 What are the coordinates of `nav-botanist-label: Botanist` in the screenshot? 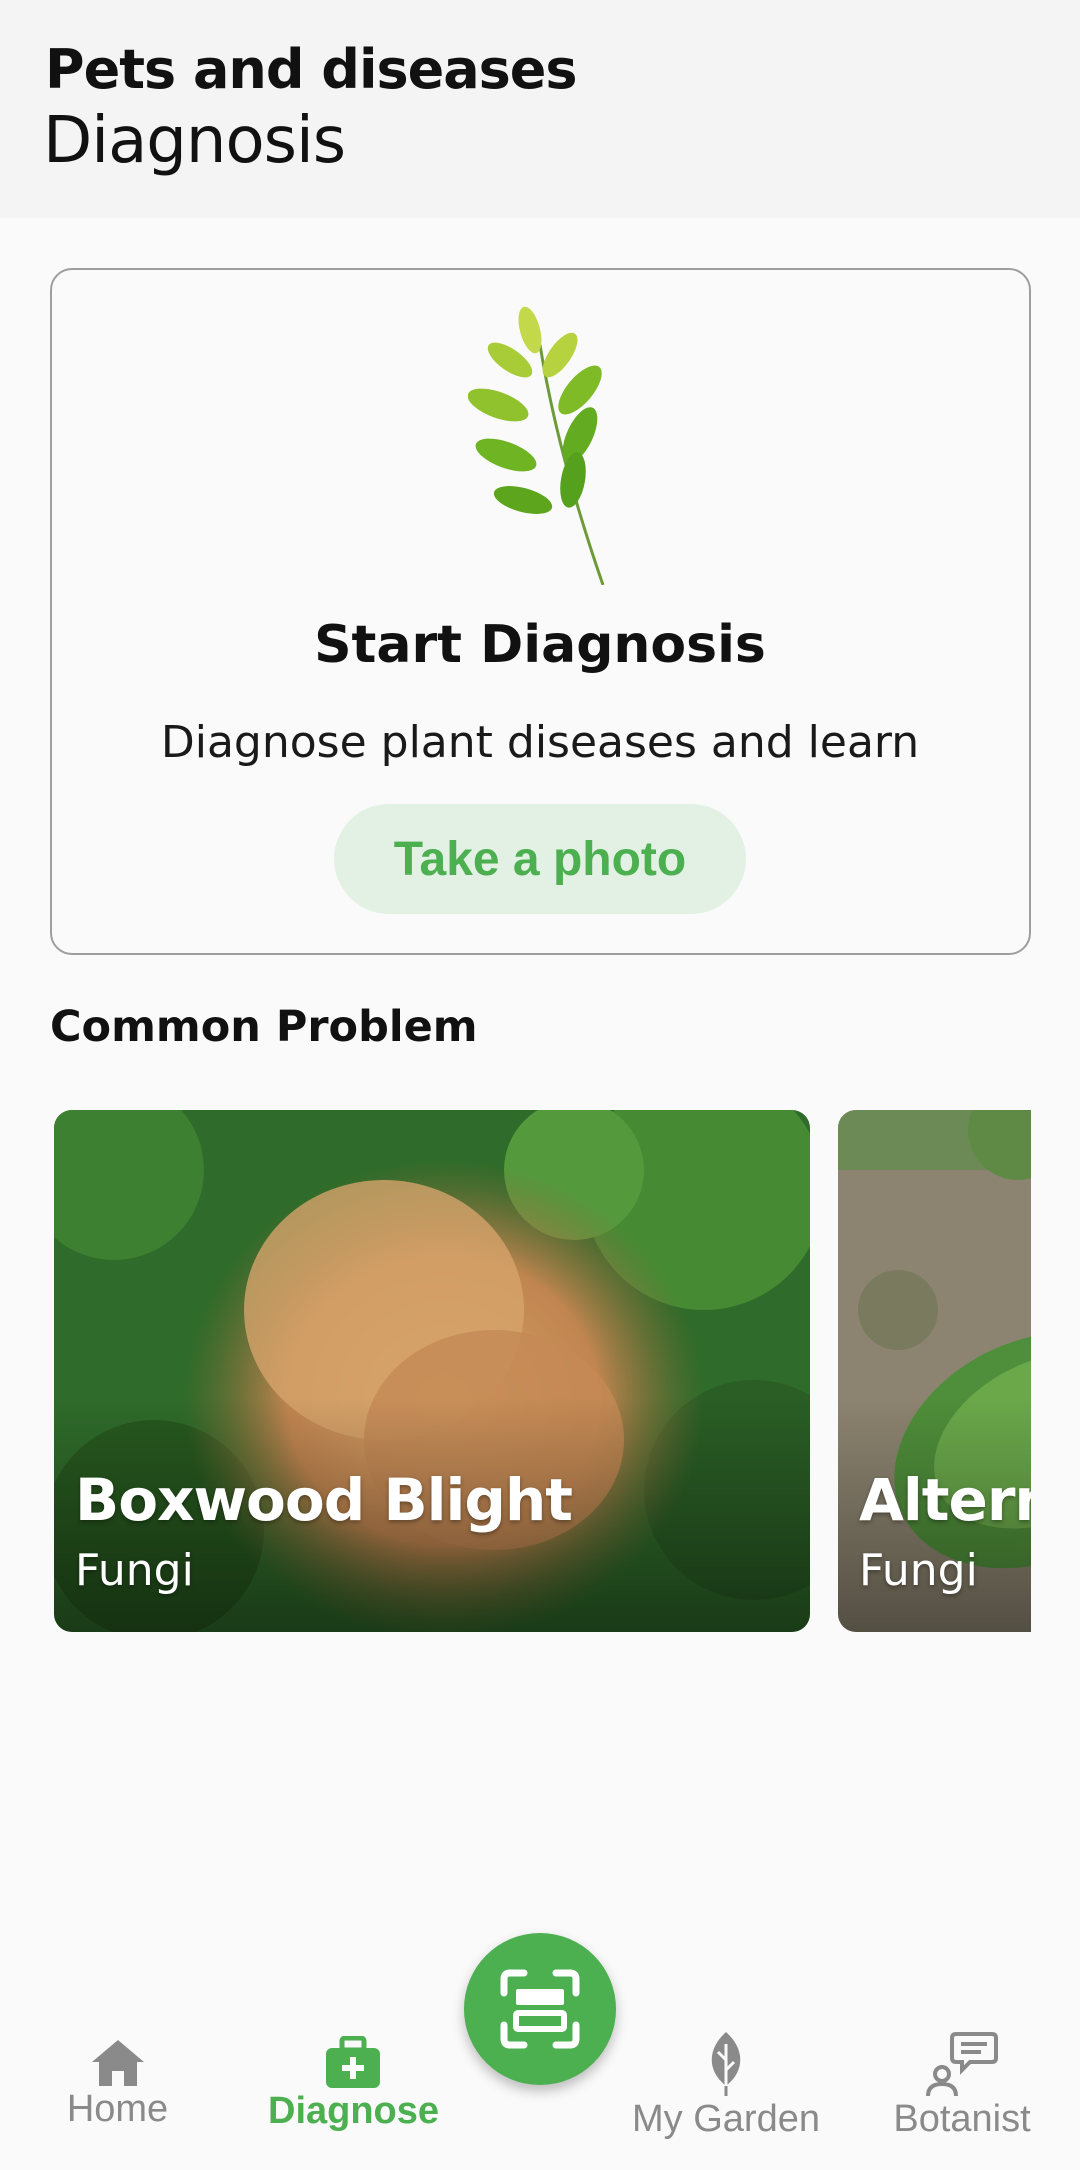 It's located at (962, 2119).